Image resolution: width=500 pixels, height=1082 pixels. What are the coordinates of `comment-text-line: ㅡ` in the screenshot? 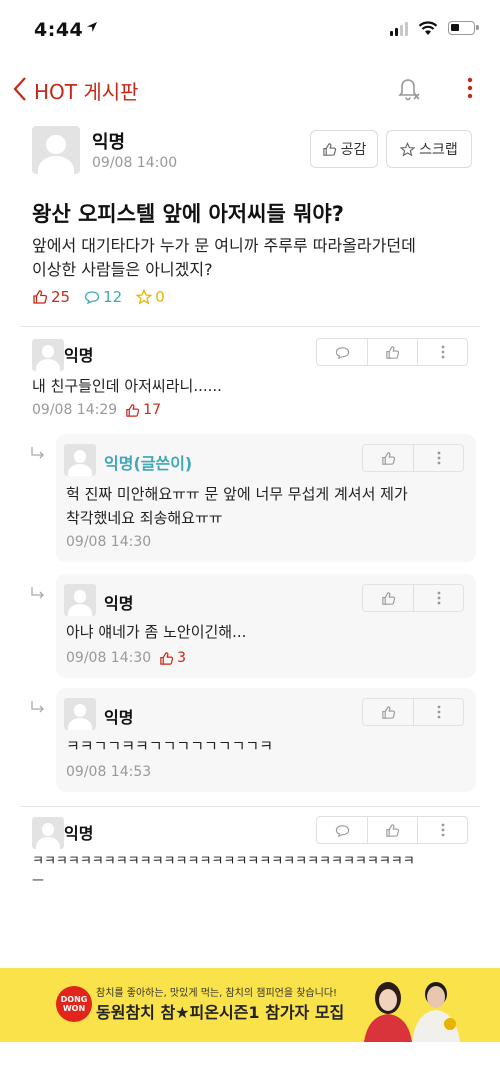 It's located at (38, 881).